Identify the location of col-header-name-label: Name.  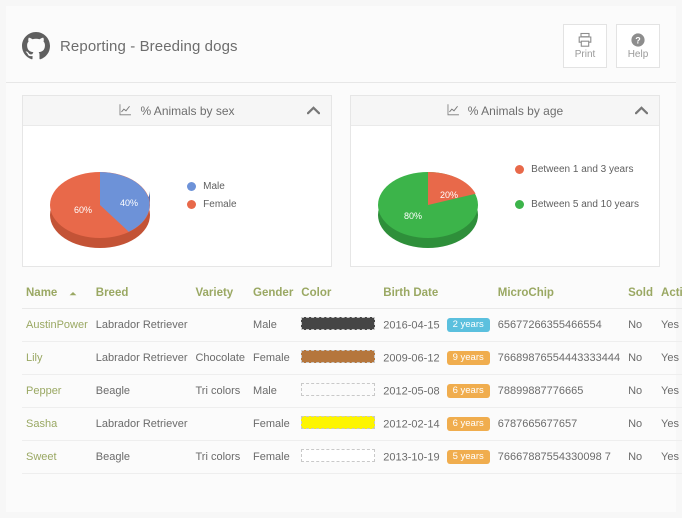
(42, 293).